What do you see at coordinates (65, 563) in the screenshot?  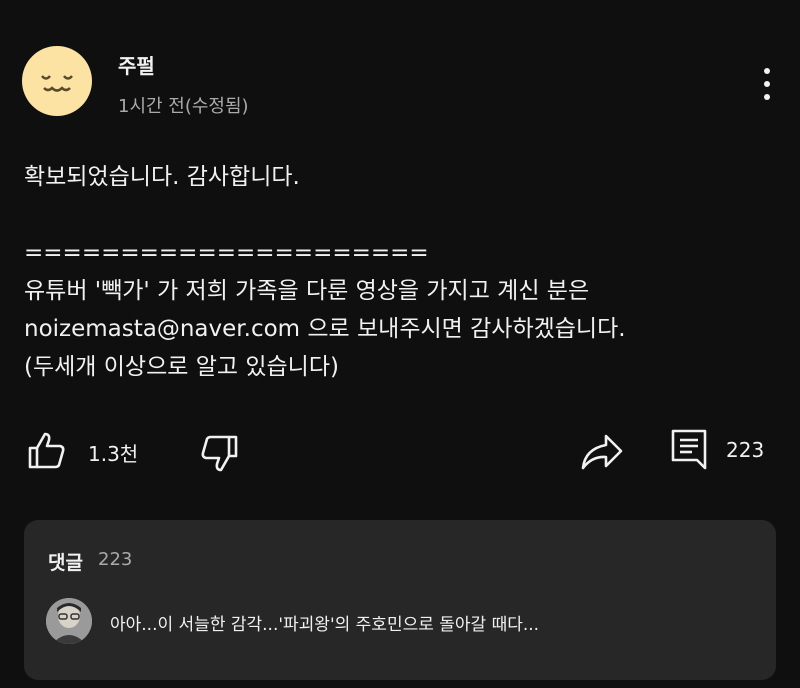 I see `comments-title: 댓글` at bounding box center [65, 563].